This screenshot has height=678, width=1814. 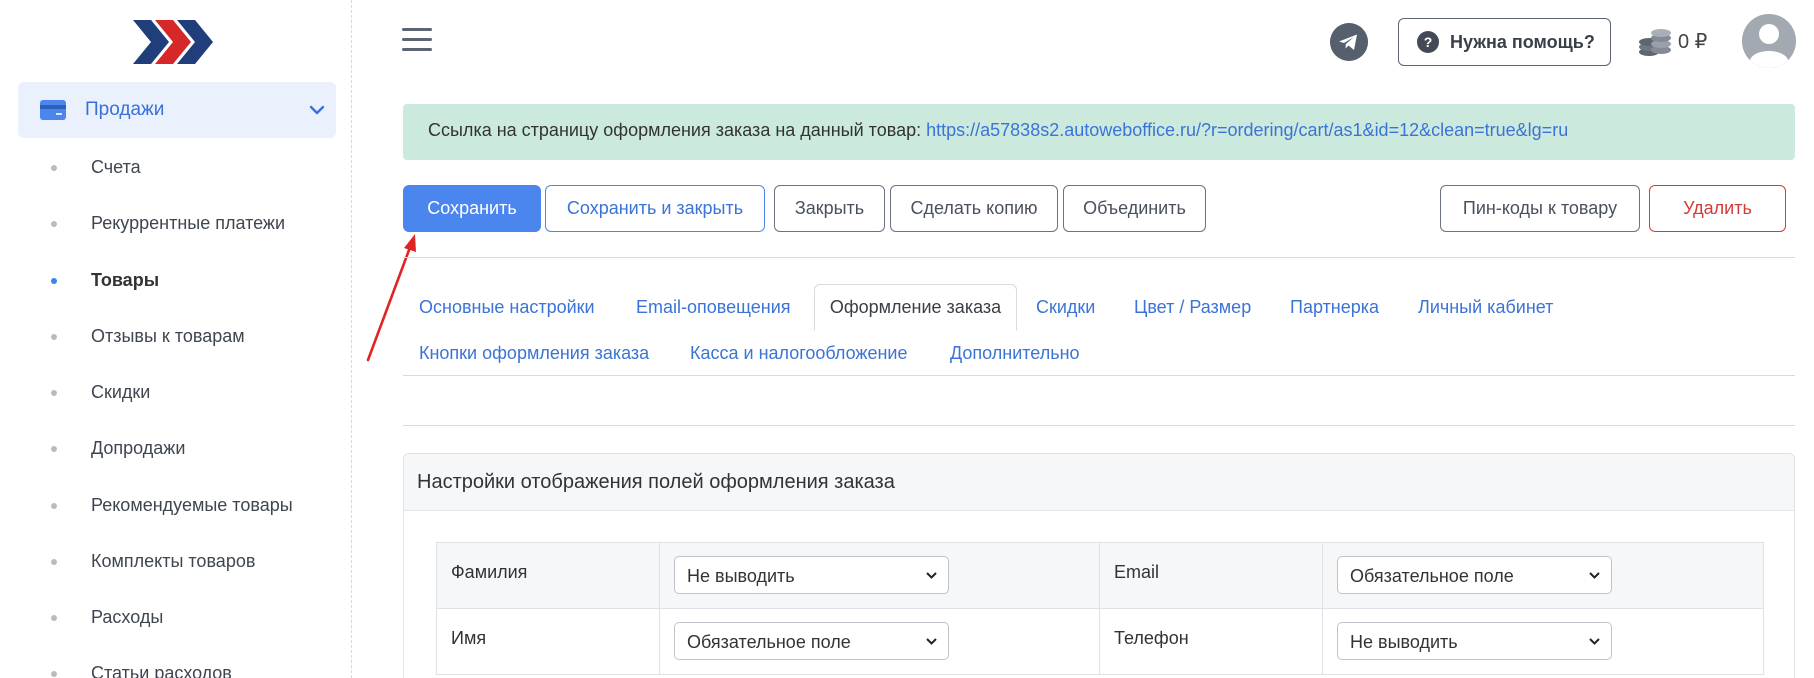 I want to click on sidebar-item-expense-categories: Статьи расходов, so click(x=175, y=666).